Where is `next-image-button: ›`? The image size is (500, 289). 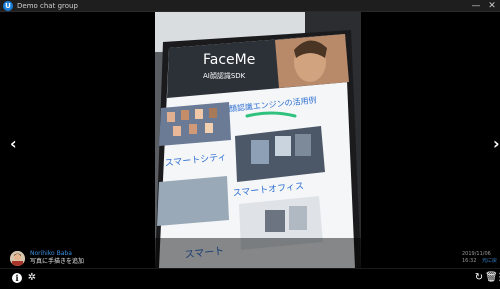
next-image-button: › is located at coordinates (496, 144).